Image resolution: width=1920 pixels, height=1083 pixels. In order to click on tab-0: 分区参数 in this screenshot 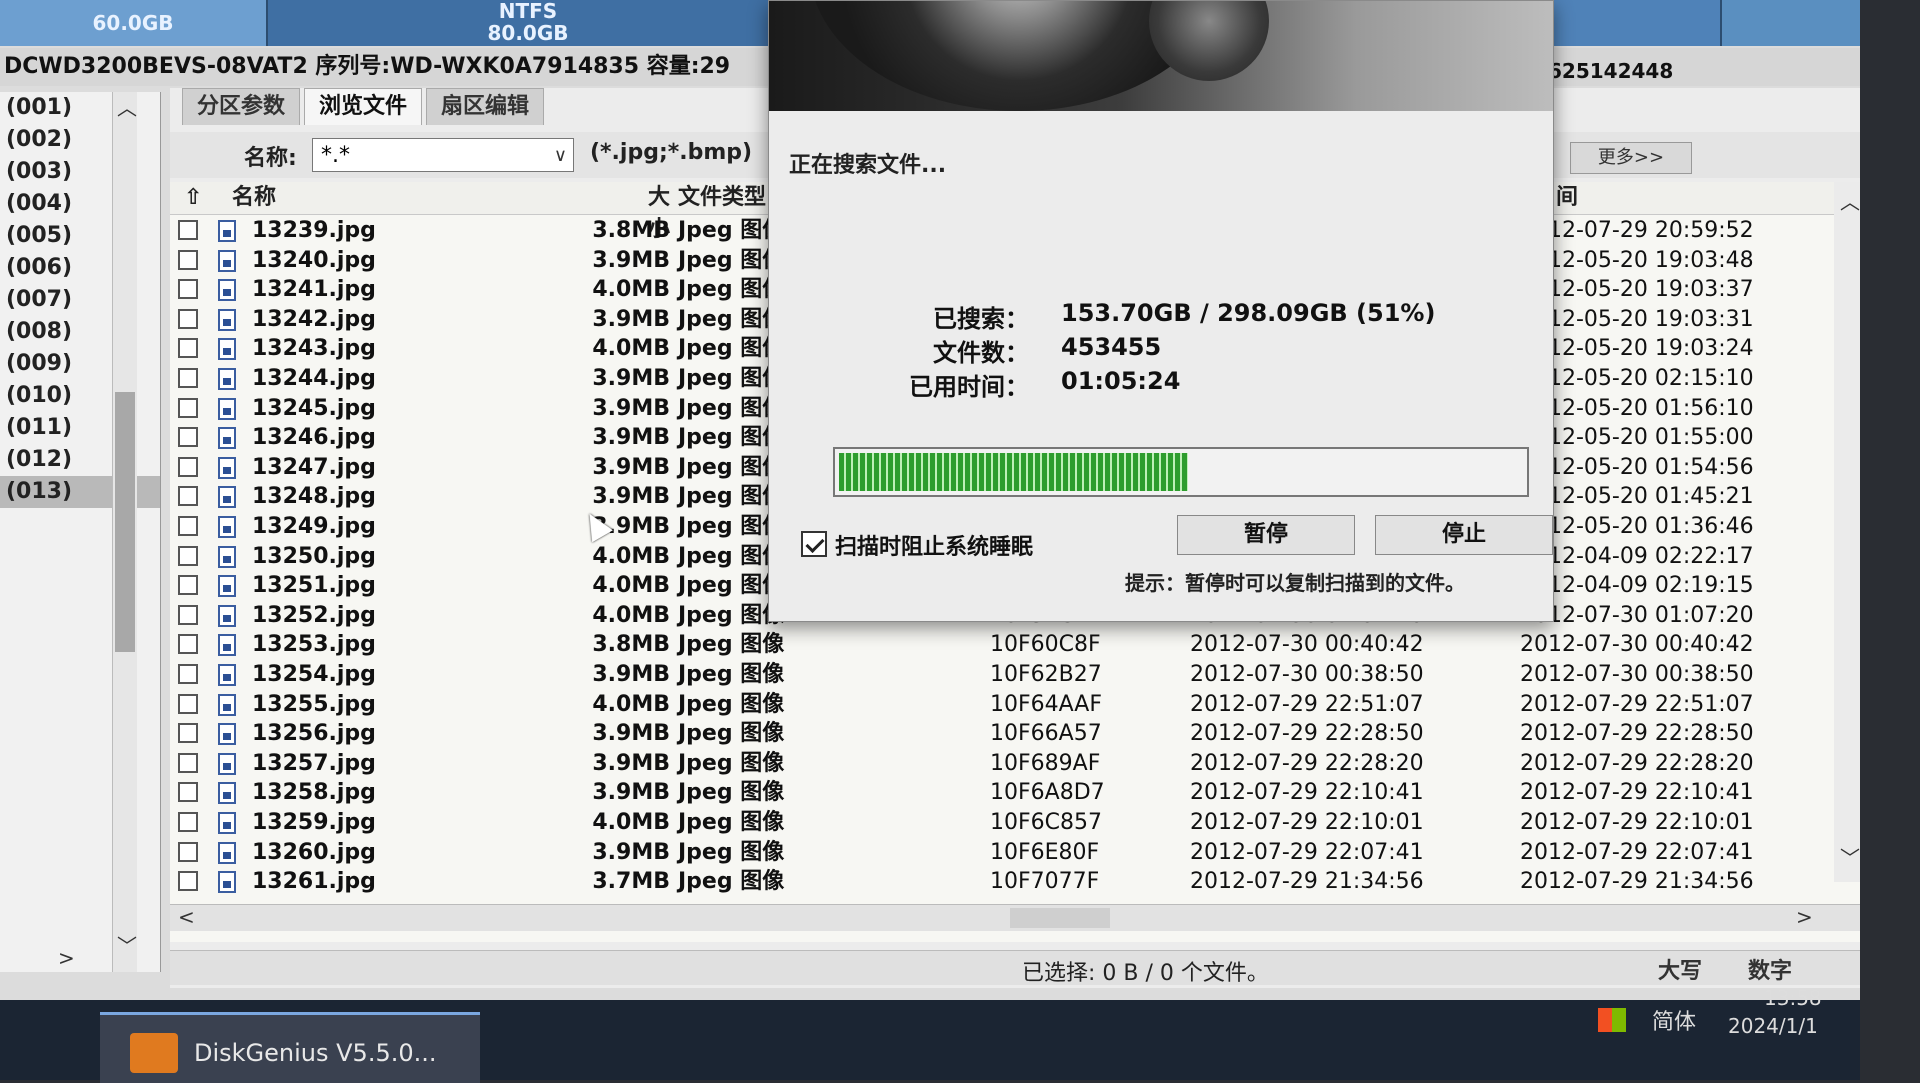, I will do `click(241, 106)`.